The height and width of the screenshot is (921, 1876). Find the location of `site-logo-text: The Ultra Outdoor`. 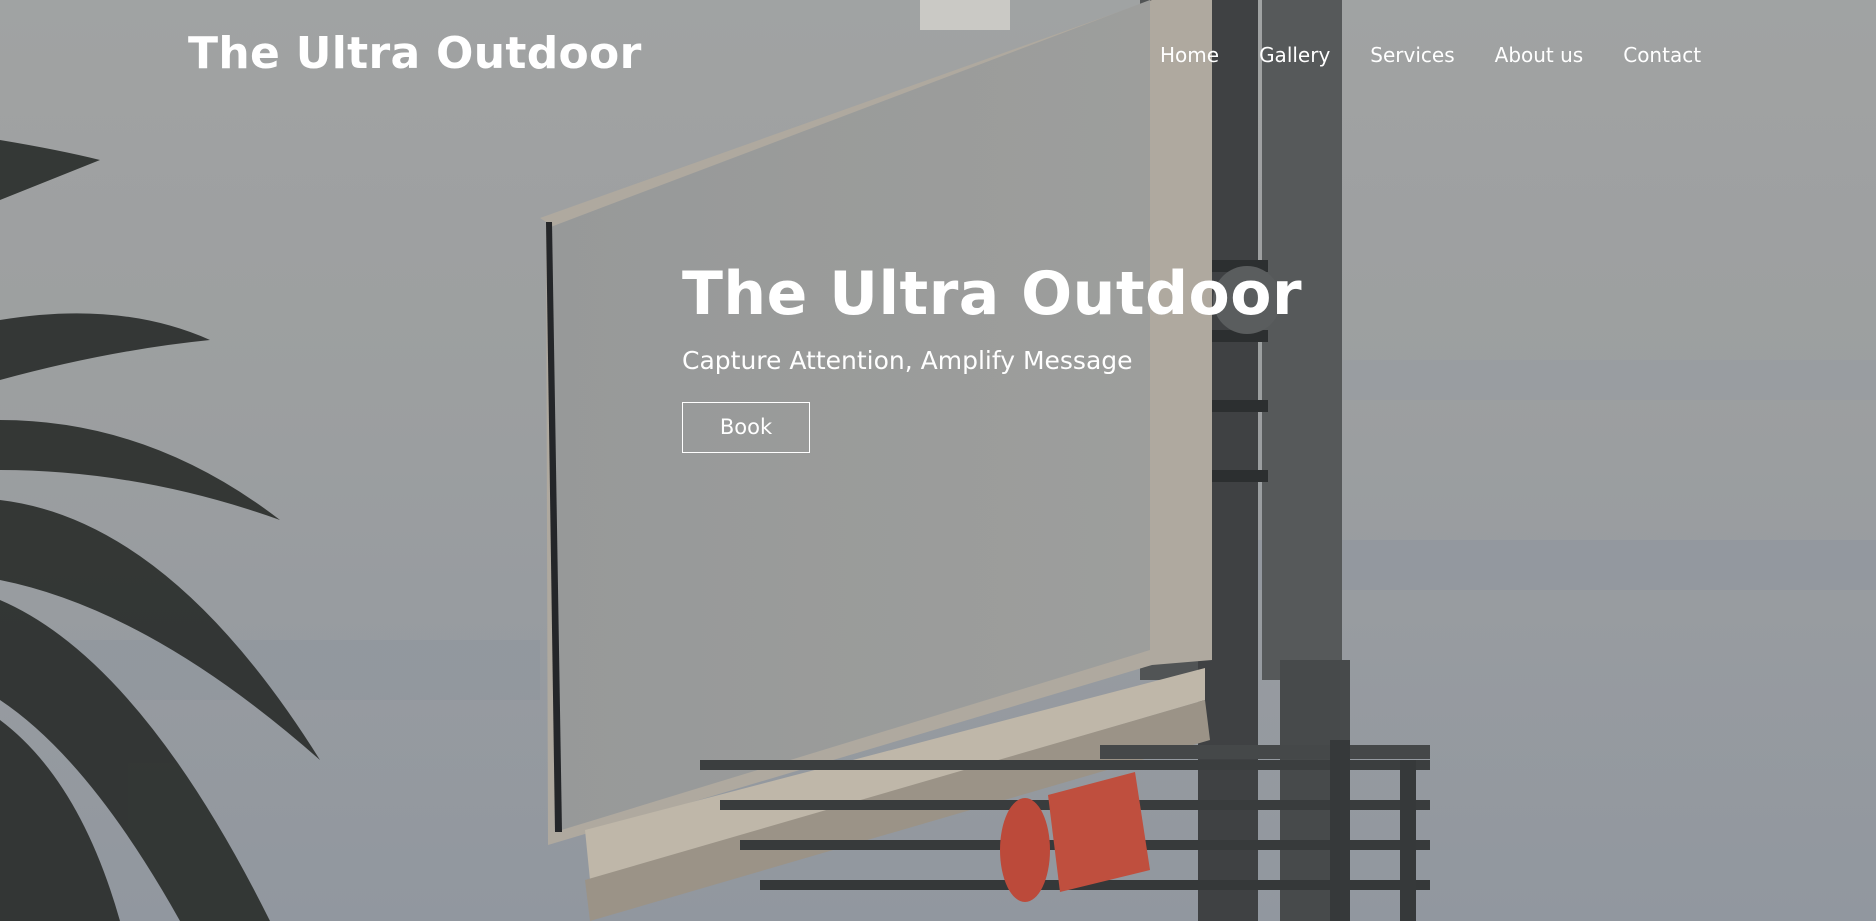

site-logo-text: The Ultra Outdoor is located at coordinates (415, 54).